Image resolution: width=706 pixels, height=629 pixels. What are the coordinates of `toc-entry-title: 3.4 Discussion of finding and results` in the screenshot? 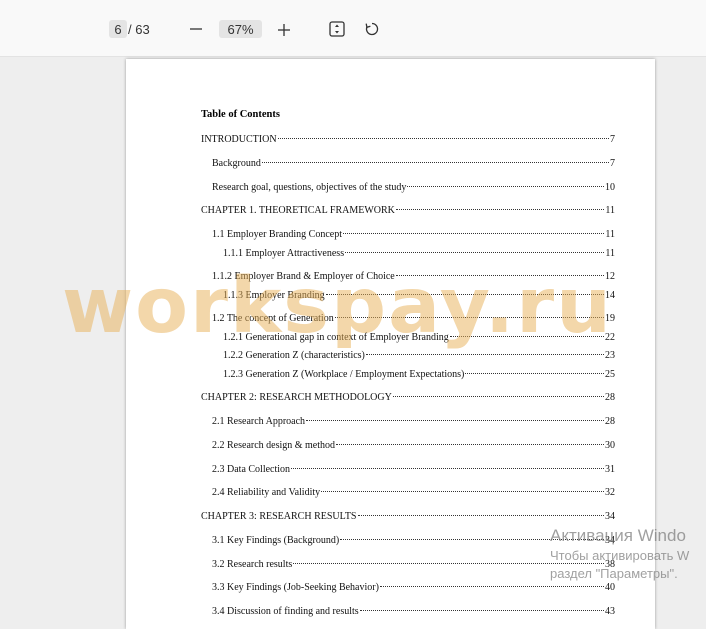 It's located at (285, 611).